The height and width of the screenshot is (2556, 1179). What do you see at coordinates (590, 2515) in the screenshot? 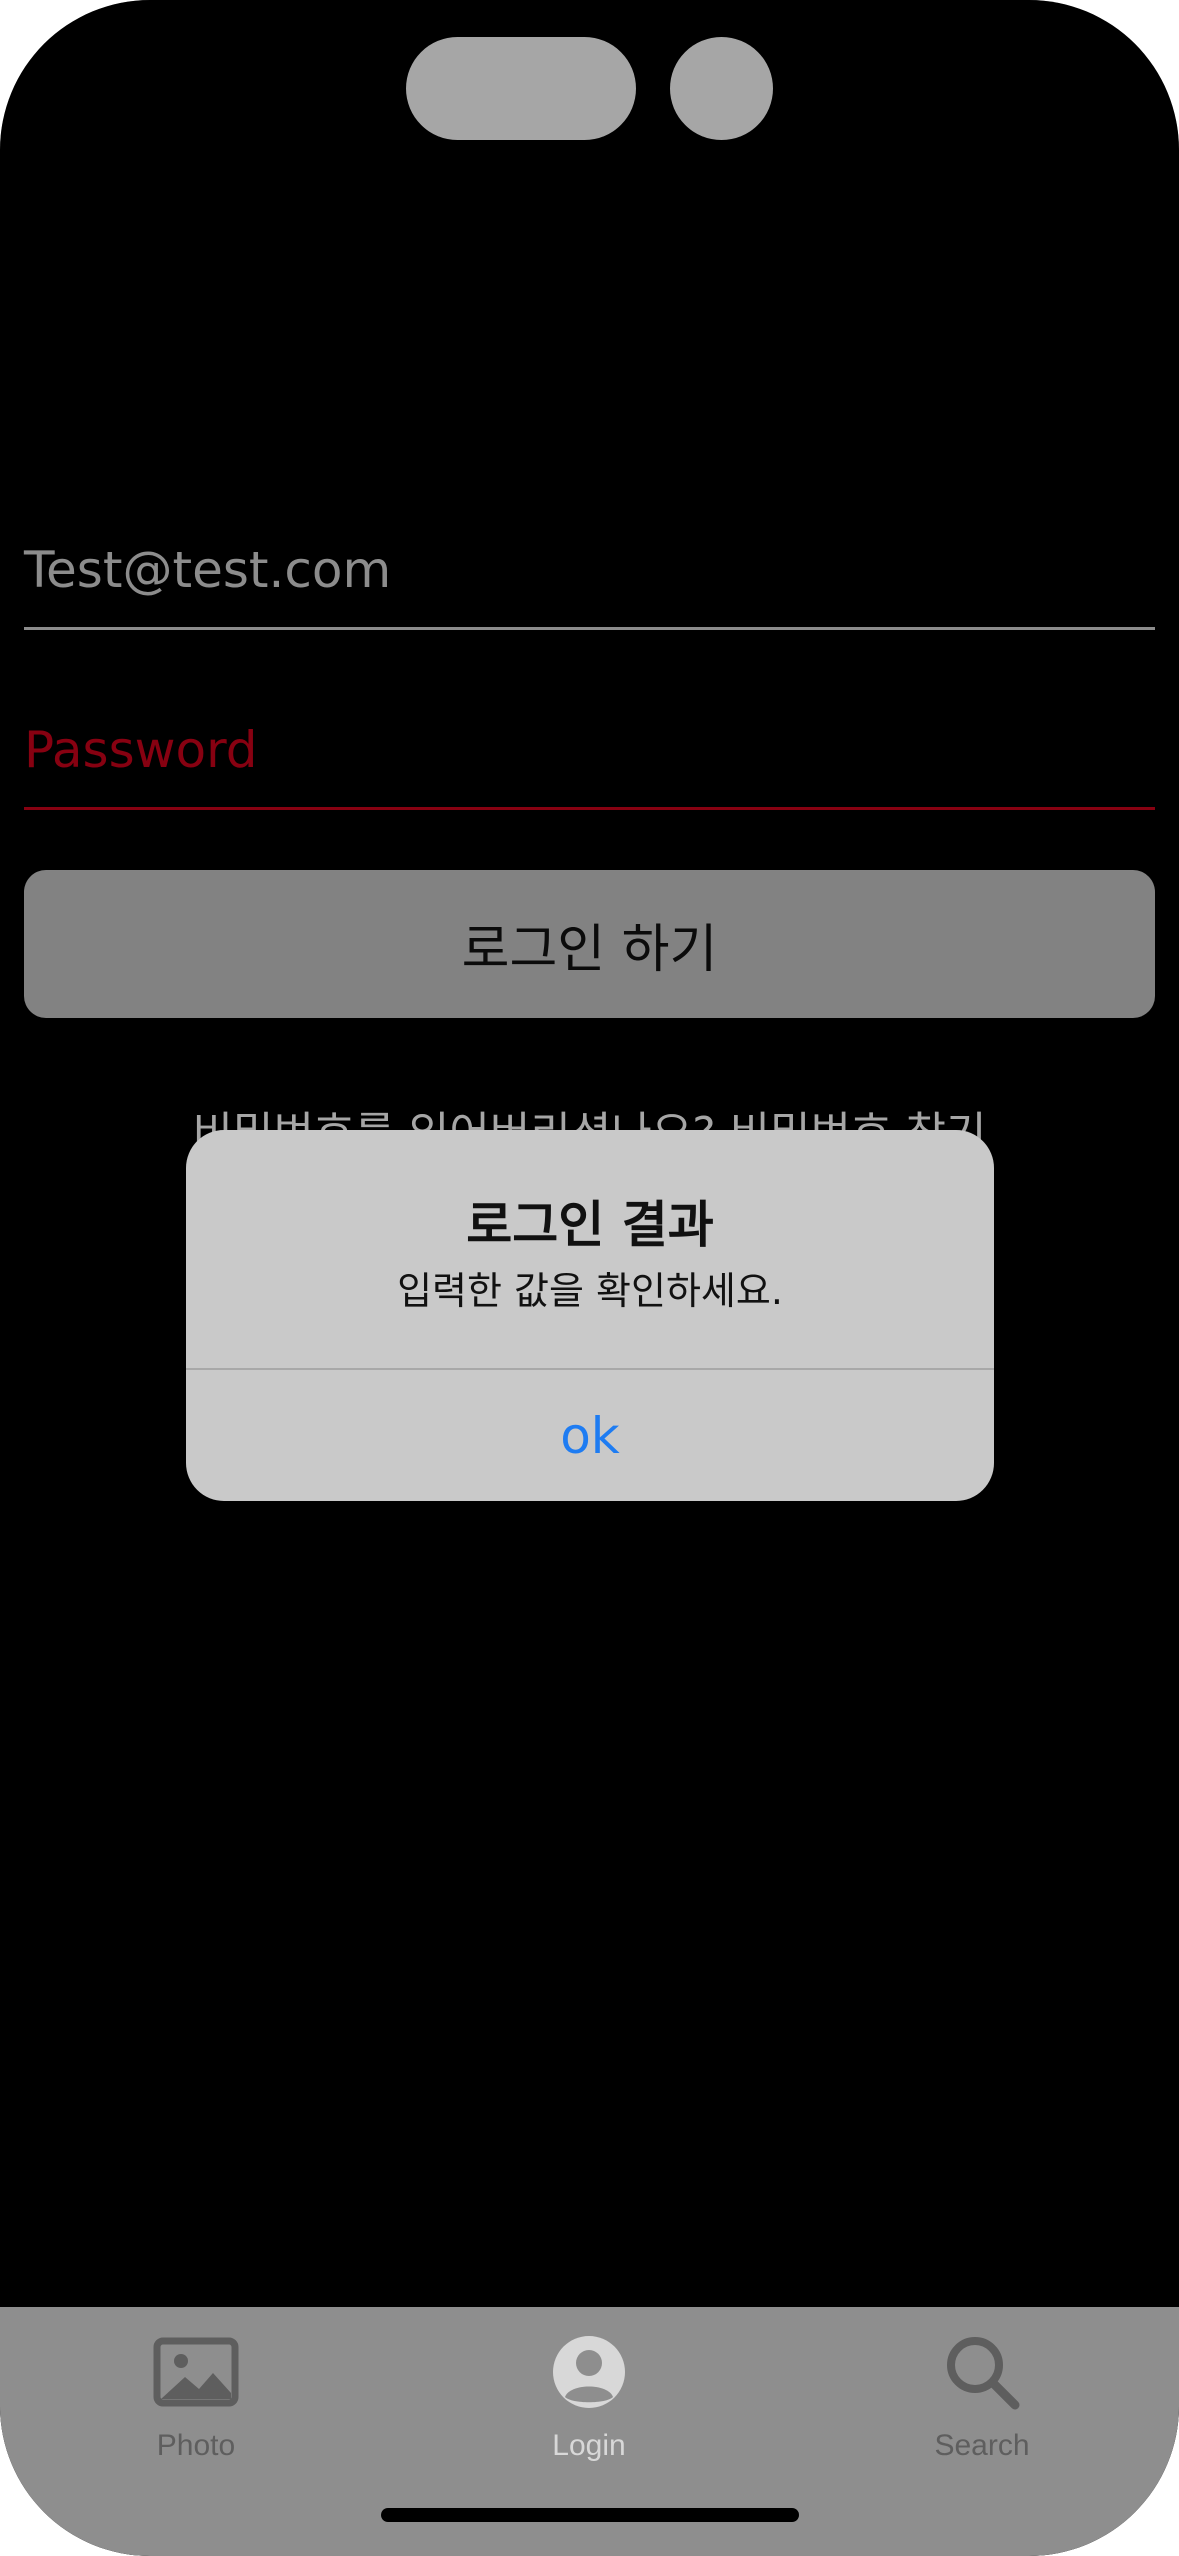
I see `home-indicator` at bounding box center [590, 2515].